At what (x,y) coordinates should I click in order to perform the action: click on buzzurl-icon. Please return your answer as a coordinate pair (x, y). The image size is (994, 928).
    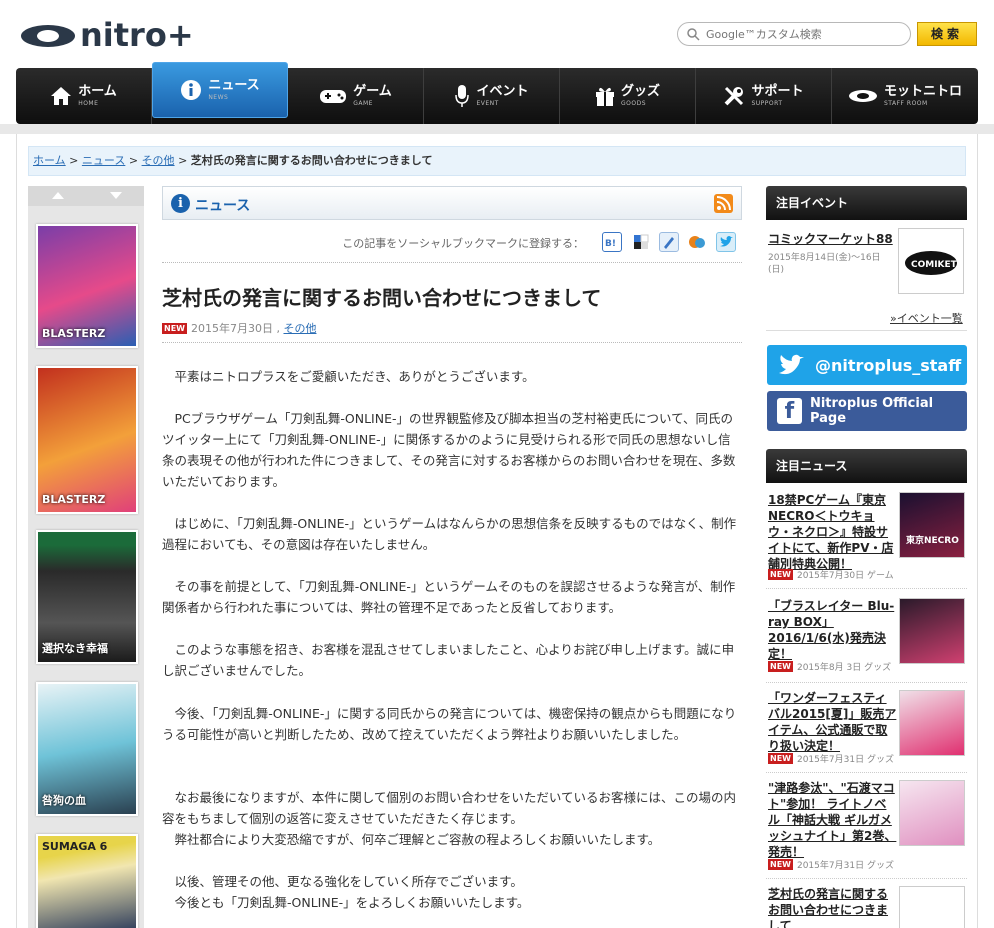
    Looking at the image, I should click on (697, 242).